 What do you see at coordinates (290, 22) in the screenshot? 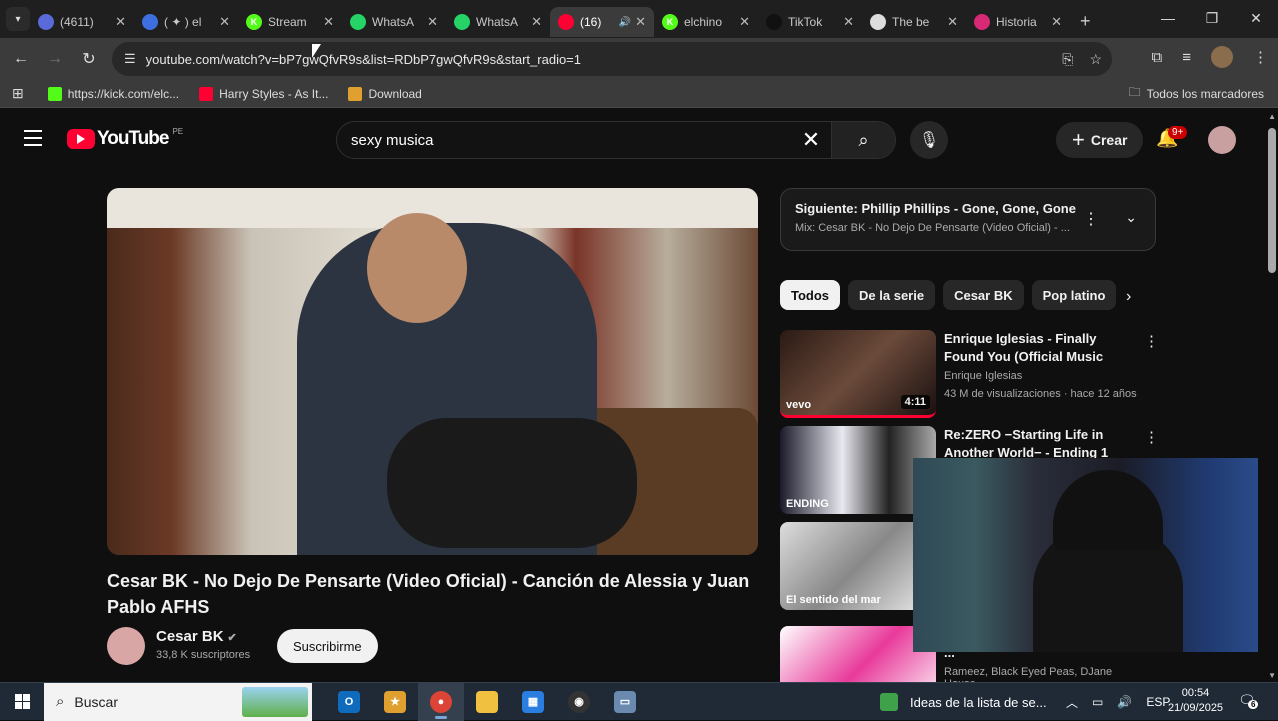
I see `browser-tab: K Stream ✕` at bounding box center [290, 22].